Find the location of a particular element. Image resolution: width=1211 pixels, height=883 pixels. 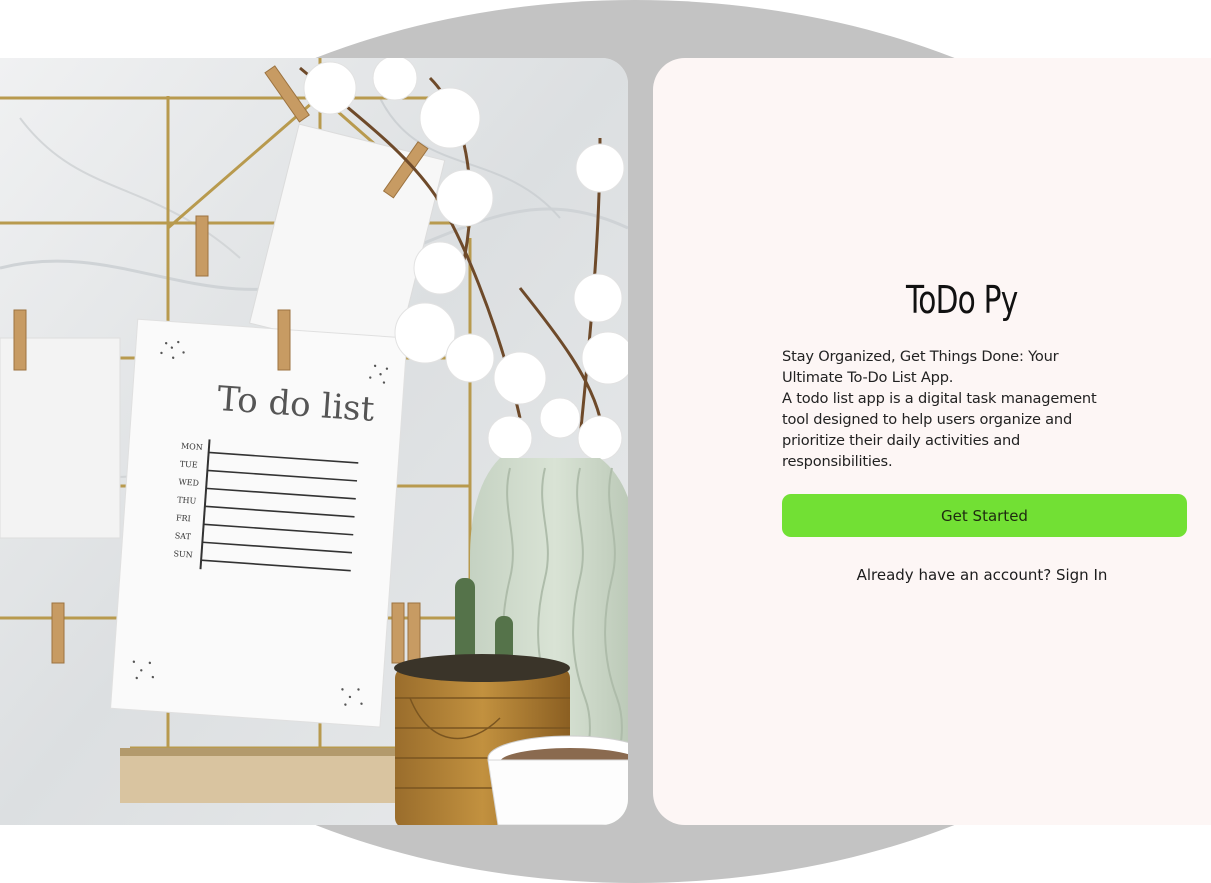

get-started-button: Get Started is located at coordinates (984, 515).